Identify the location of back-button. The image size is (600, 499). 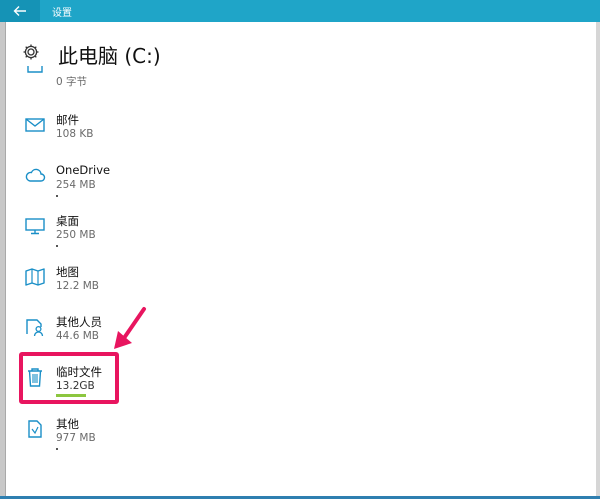
(20, 11).